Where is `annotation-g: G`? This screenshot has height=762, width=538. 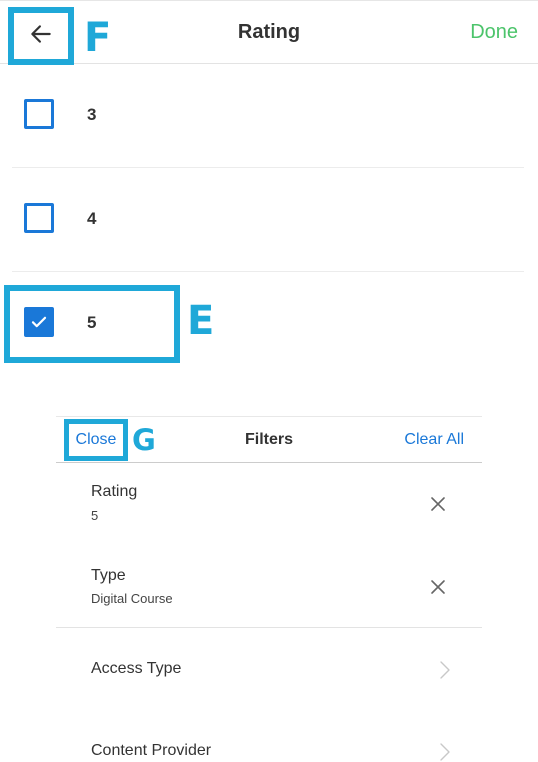 annotation-g: G is located at coordinates (144, 440).